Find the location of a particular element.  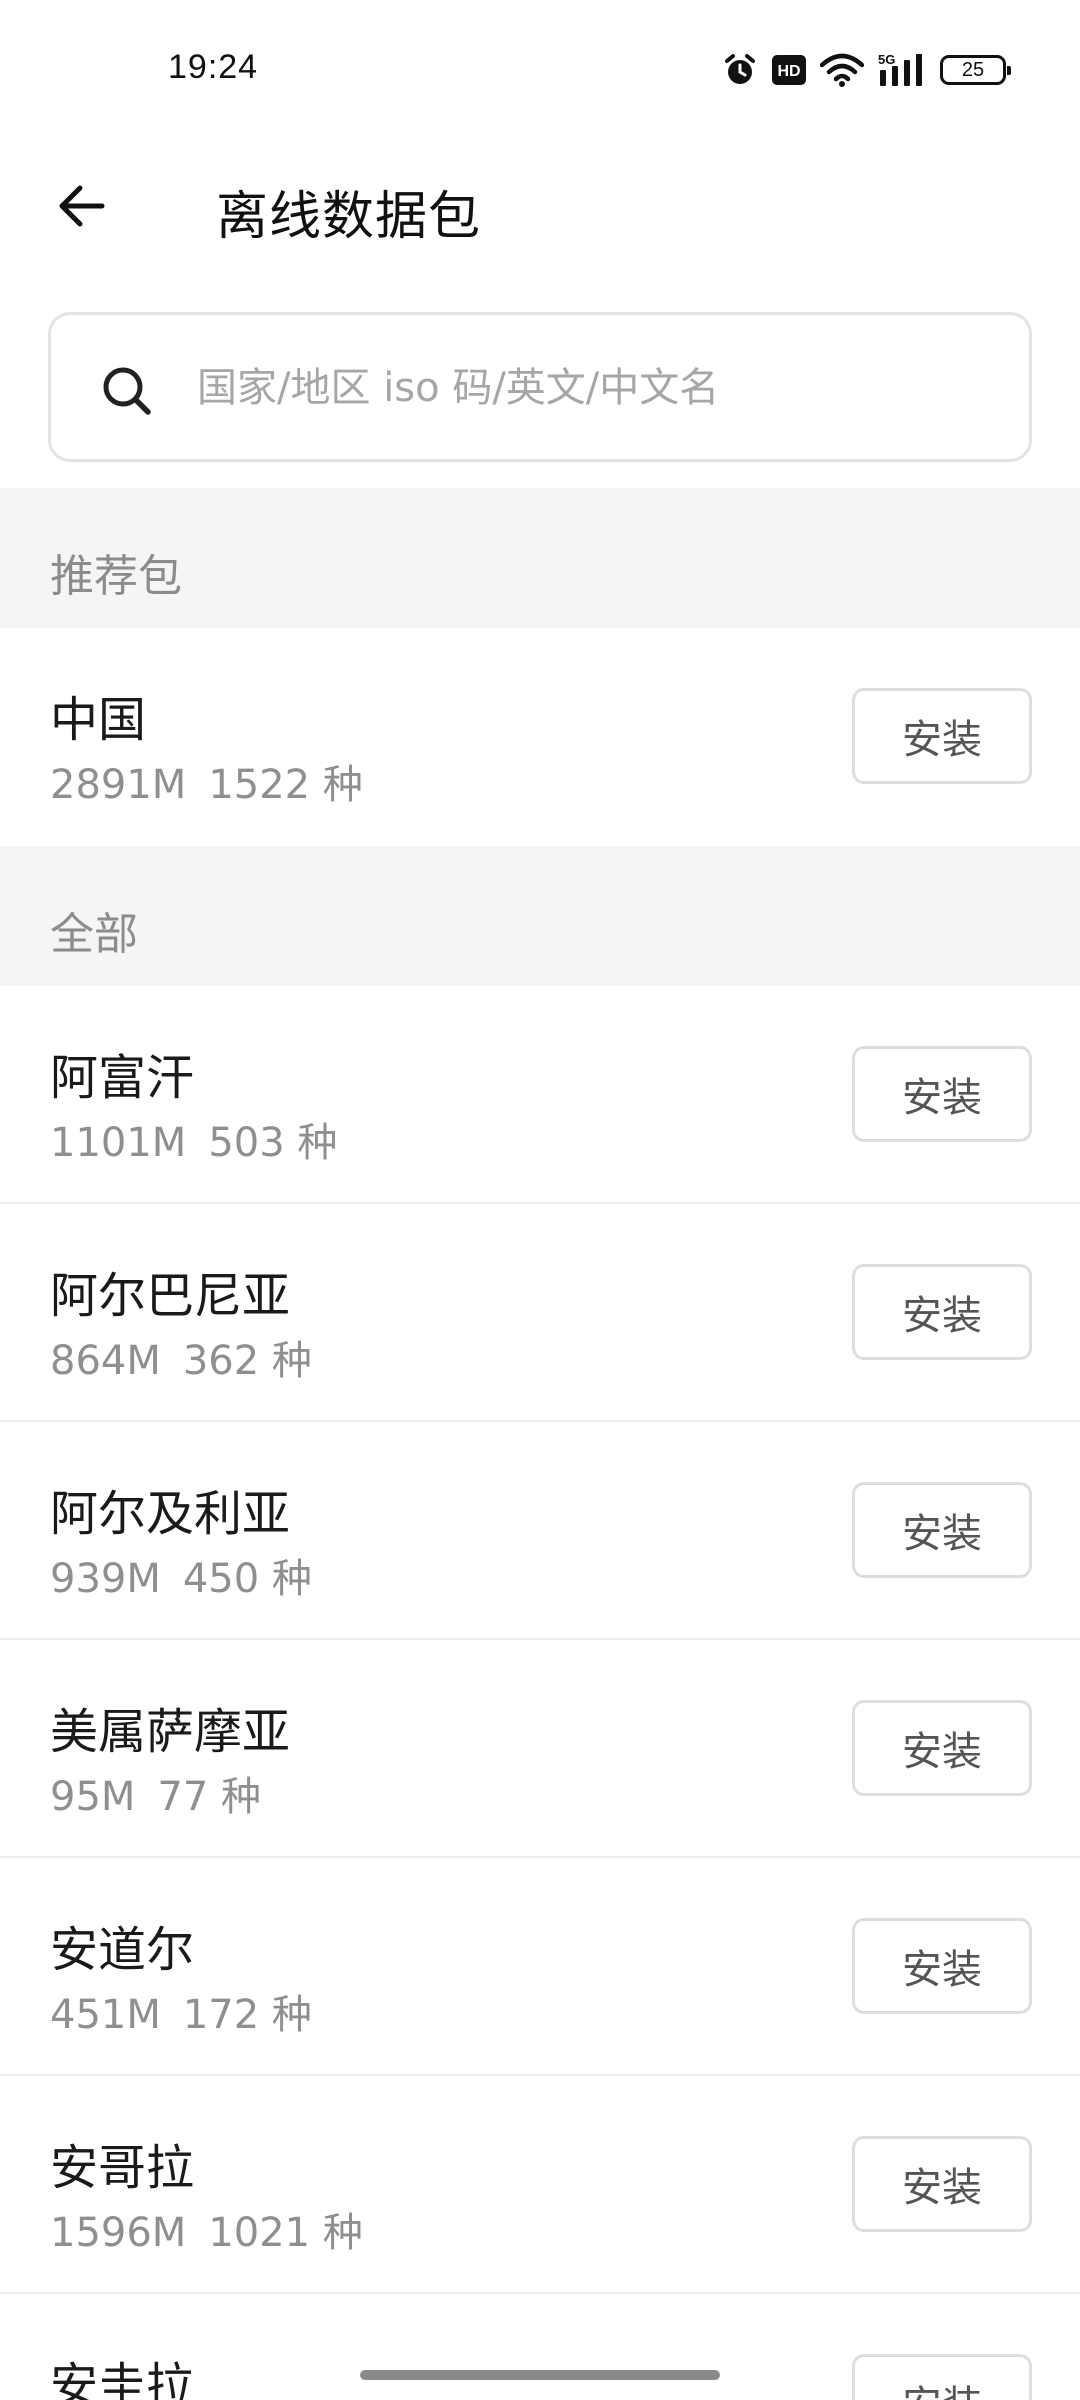

wifi-icon is located at coordinates (842, 70).